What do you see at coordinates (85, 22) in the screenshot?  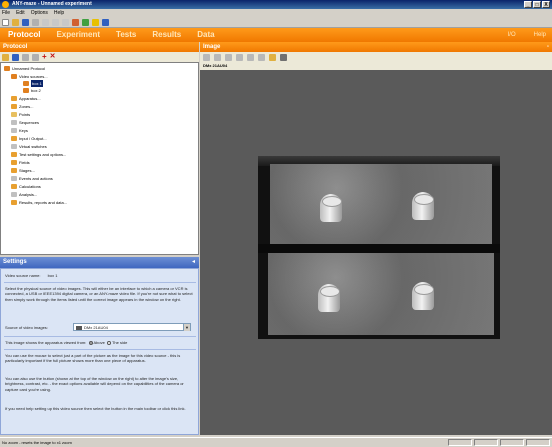 I see `run-icon` at bounding box center [85, 22].